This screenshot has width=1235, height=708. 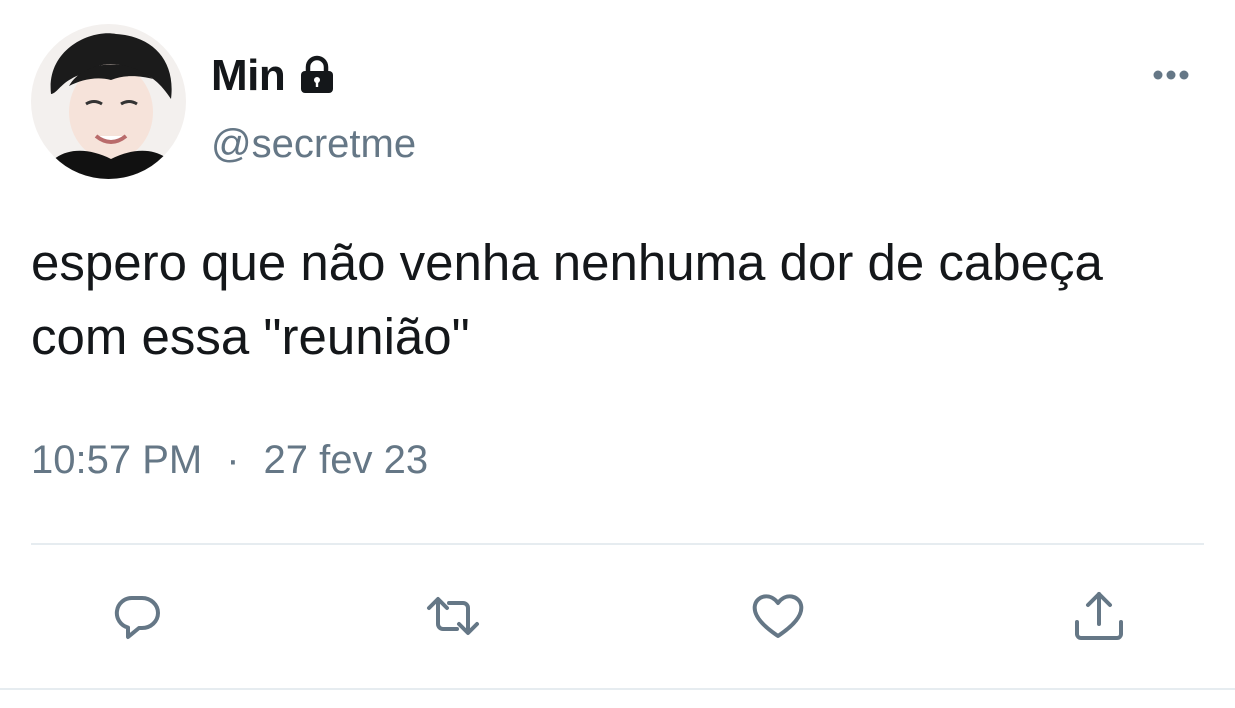 I want to click on divider, so click(x=617, y=544).